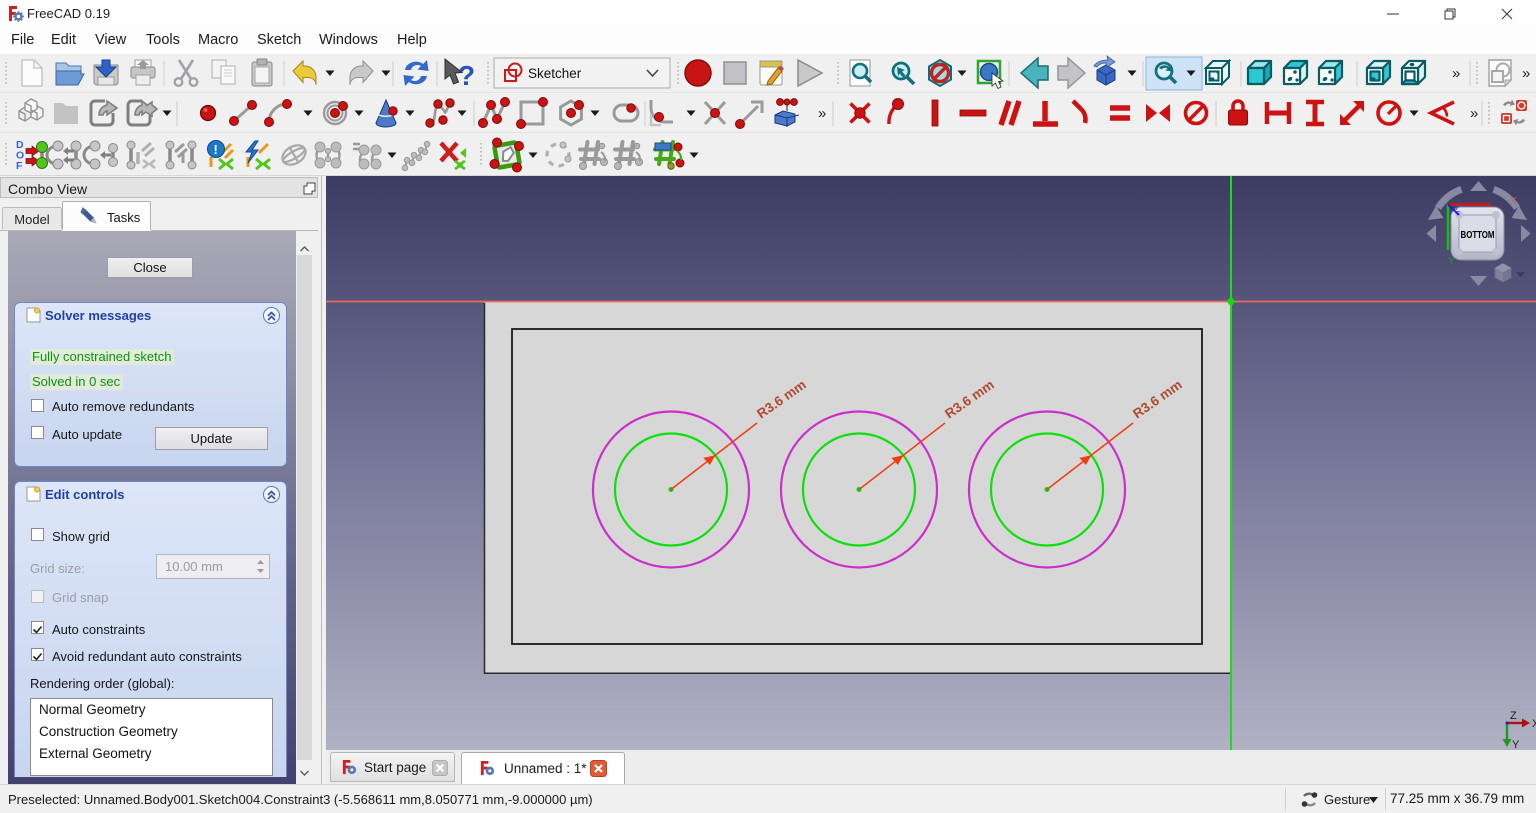 Image resolution: width=1536 pixels, height=813 pixels. I want to click on svg-text: Sketcher, so click(555, 73).